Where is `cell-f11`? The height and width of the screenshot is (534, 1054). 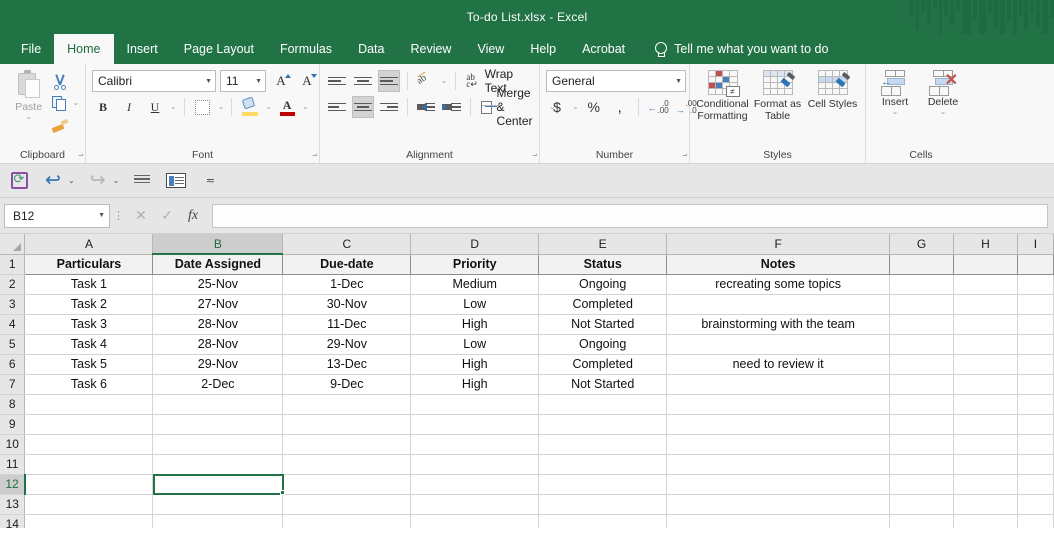
cell-f11 is located at coordinates (778, 464).